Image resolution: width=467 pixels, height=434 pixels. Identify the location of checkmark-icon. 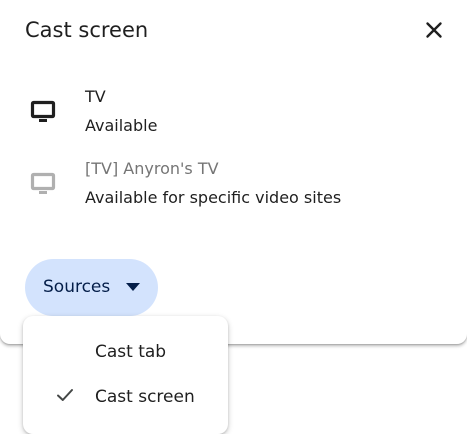
(65, 395).